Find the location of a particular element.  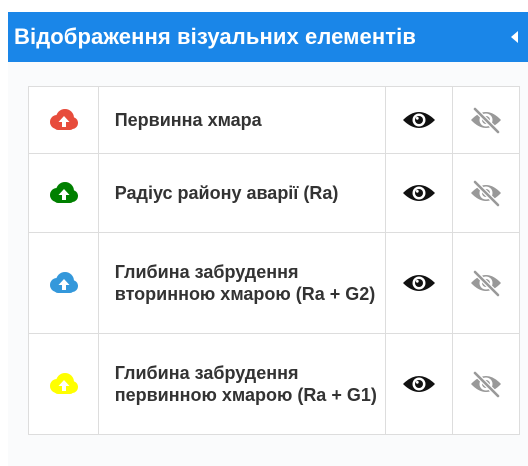

layer-label: Радіус району аварії (Ra) is located at coordinates (226, 193).